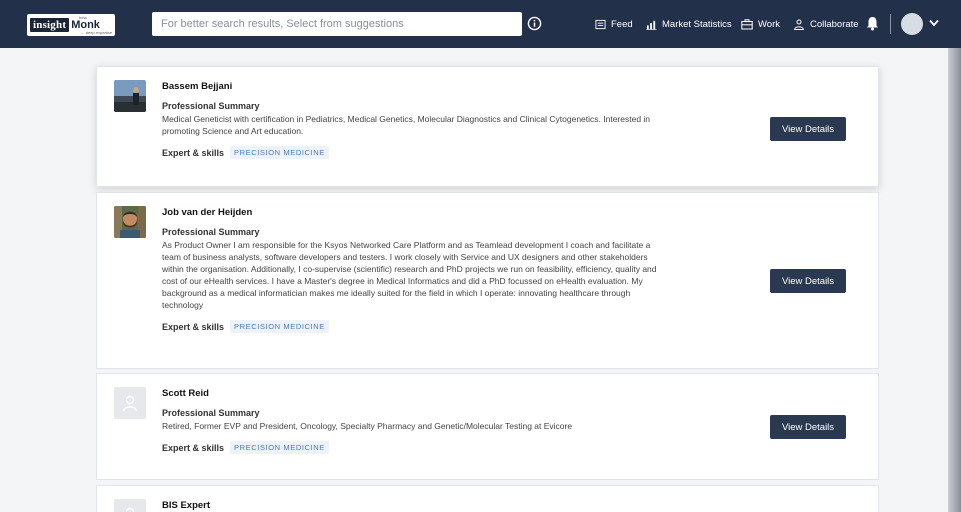 The image size is (961, 512). What do you see at coordinates (872, 23) in the screenshot?
I see `notification-bell-icon` at bounding box center [872, 23].